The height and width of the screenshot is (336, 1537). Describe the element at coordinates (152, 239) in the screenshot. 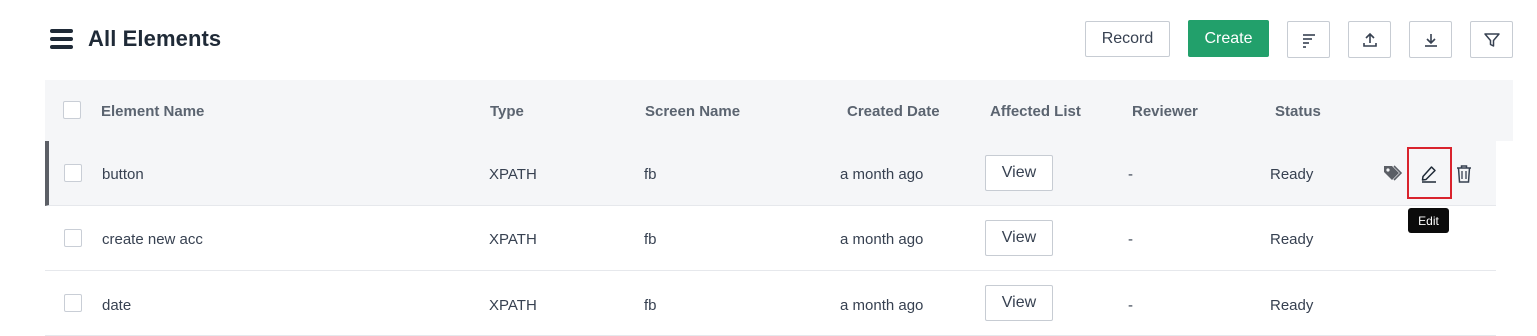

I see `element-name-cell: create new acc` at that location.